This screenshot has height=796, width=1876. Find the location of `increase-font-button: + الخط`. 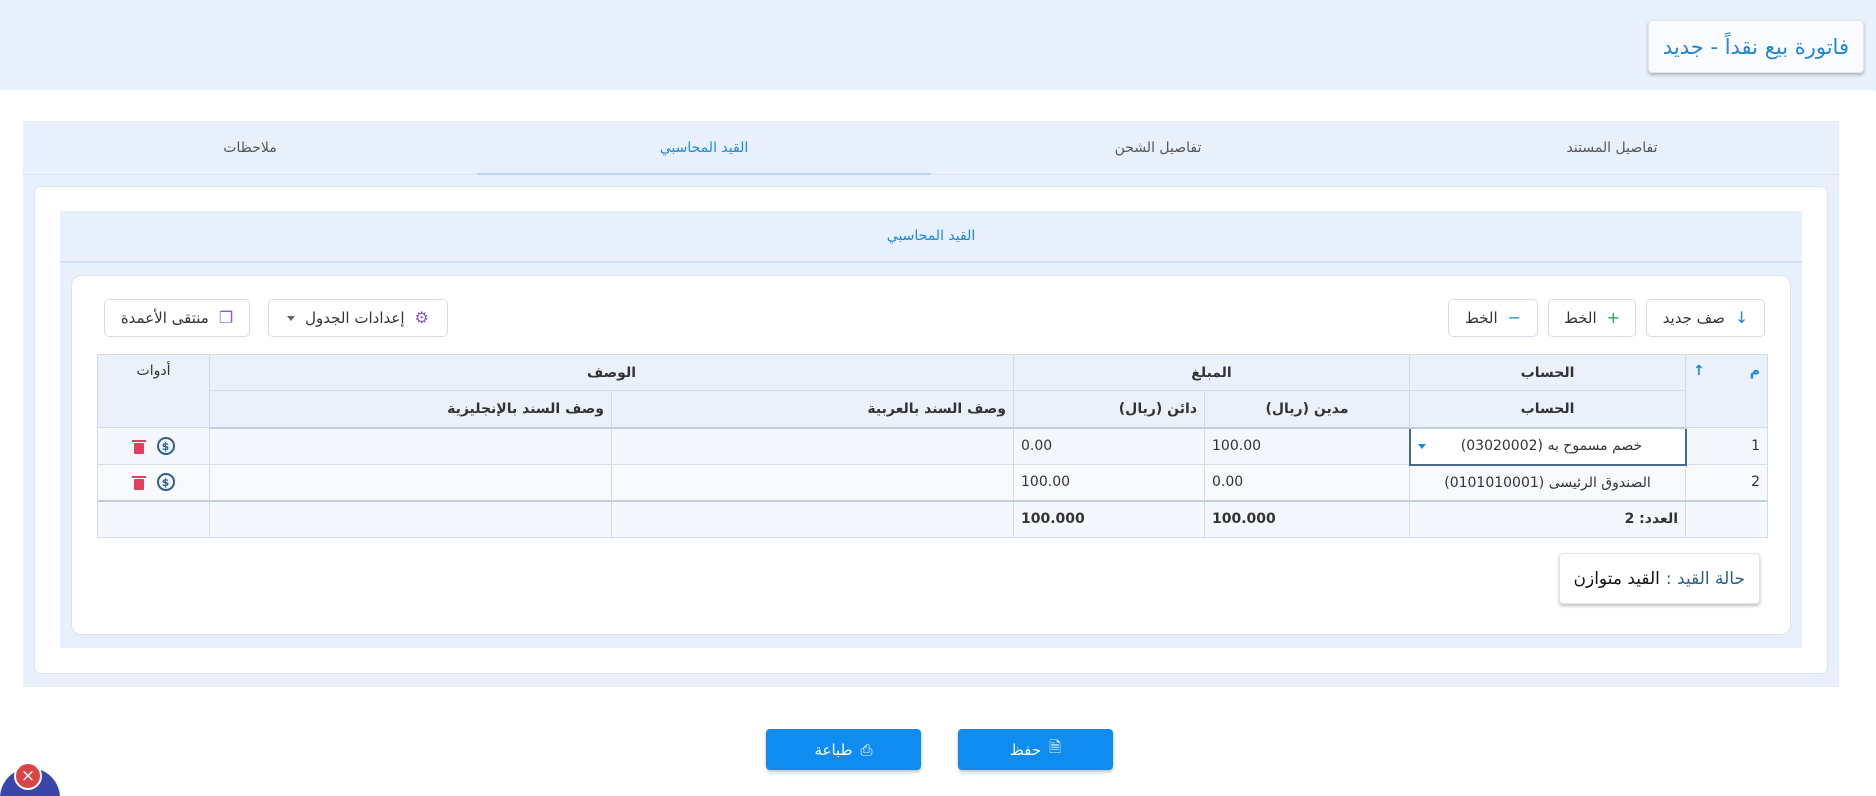

increase-font-button: + الخط is located at coordinates (1592, 318).